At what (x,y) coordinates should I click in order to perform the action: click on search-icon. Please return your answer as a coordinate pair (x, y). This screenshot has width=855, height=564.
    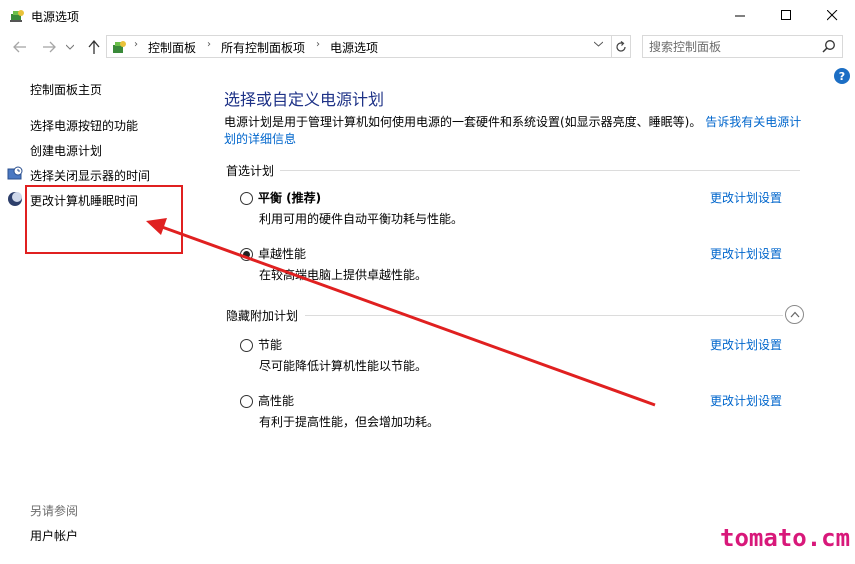
    Looking at the image, I should click on (829, 47).